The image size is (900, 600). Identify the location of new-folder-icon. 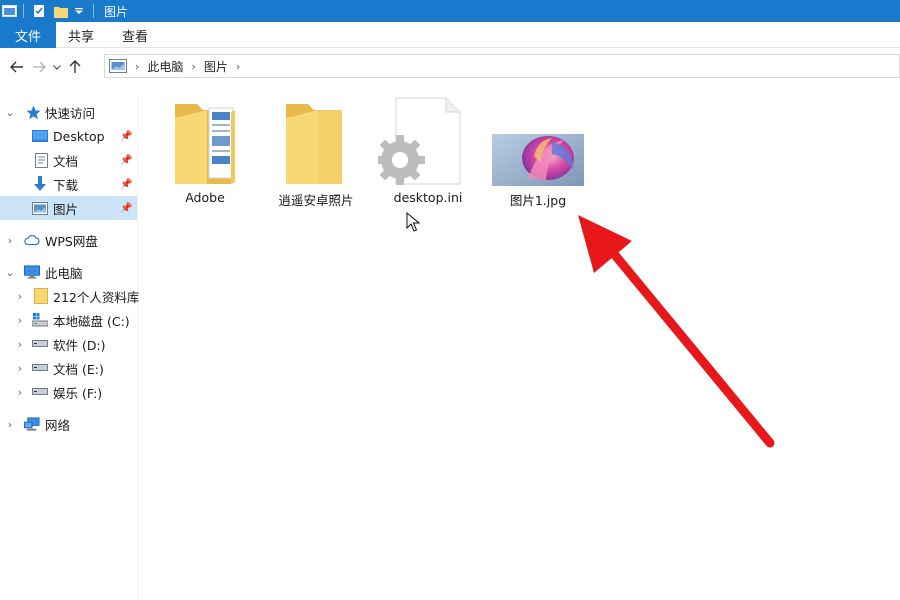
(61, 11).